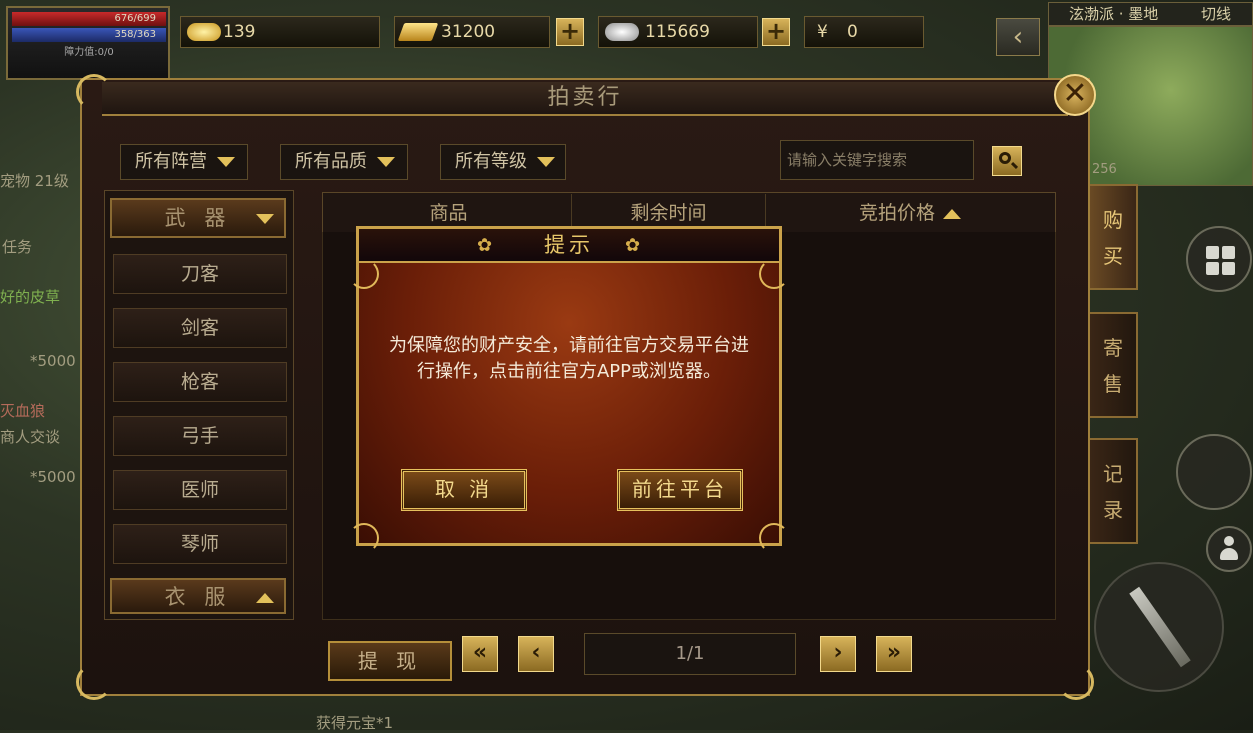  Describe the element at coordinates (200, 436) in the screenshot. I see `category-item-gongshou: 弓手` at that location.